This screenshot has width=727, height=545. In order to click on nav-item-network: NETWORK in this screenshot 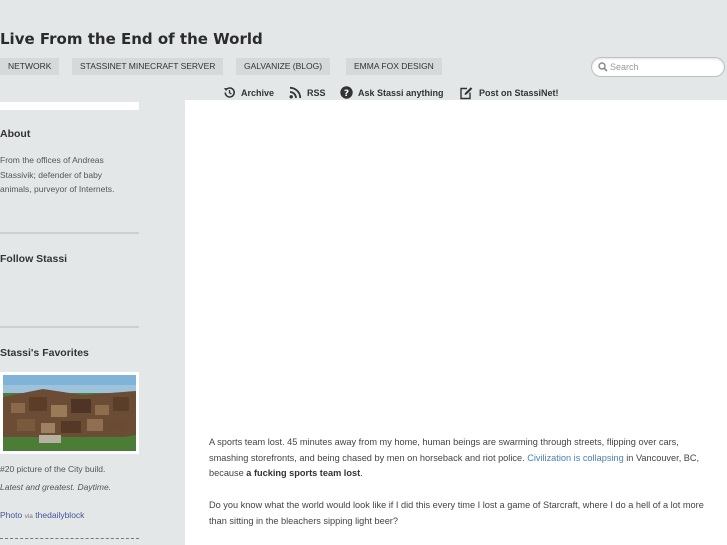, I will do `click(30, 66)`.